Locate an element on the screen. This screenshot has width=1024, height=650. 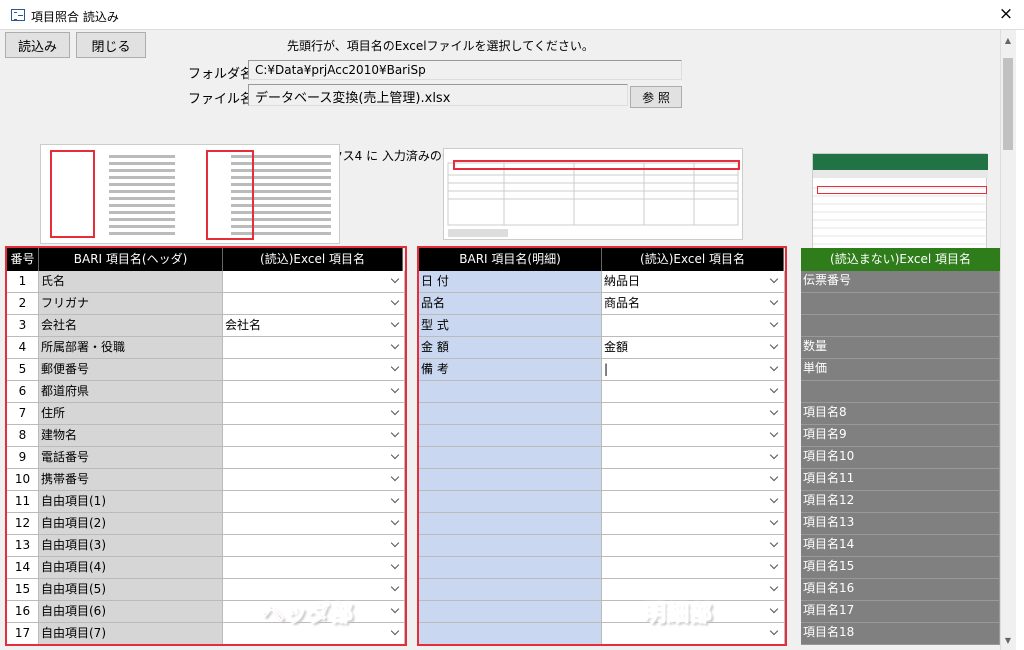
unread-row: 項目名9 is located at coordinates (900, 436).